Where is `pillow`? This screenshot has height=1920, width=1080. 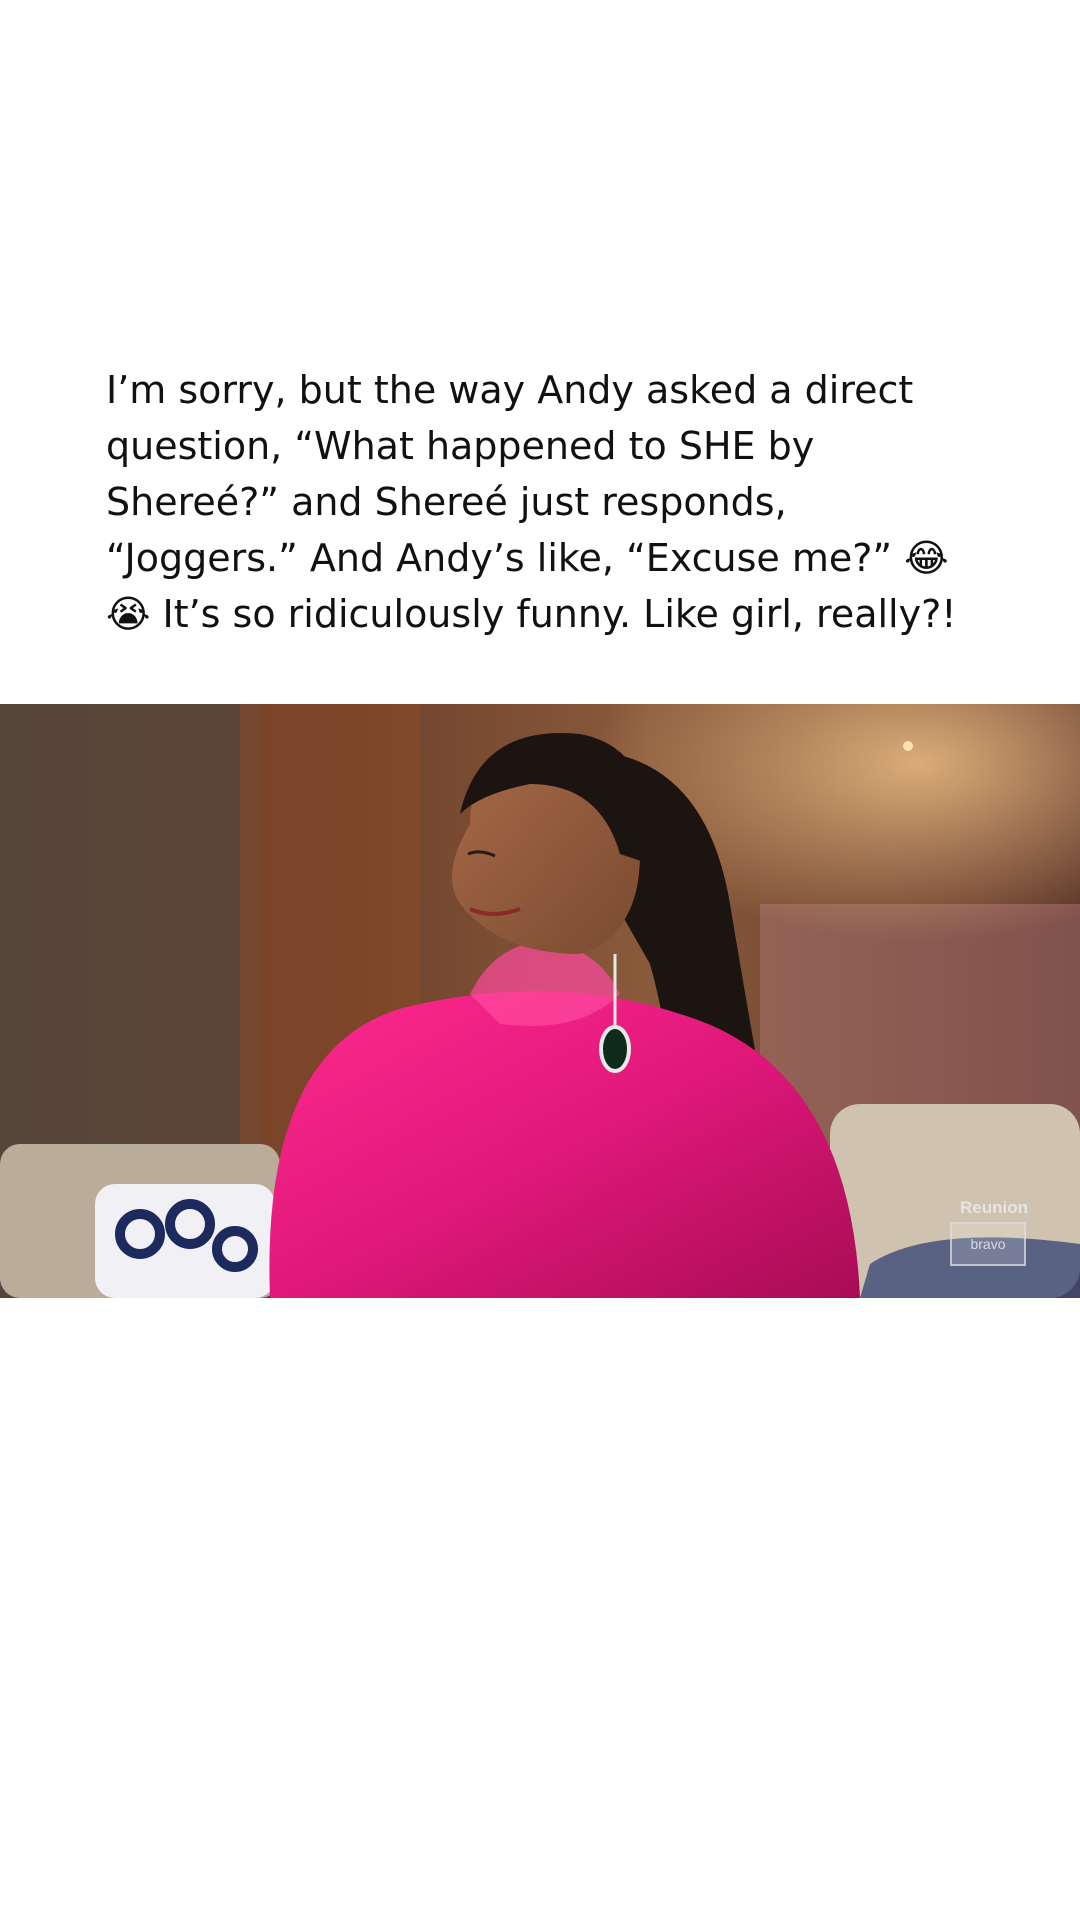
pillow is located at coordinates (185, 1241).